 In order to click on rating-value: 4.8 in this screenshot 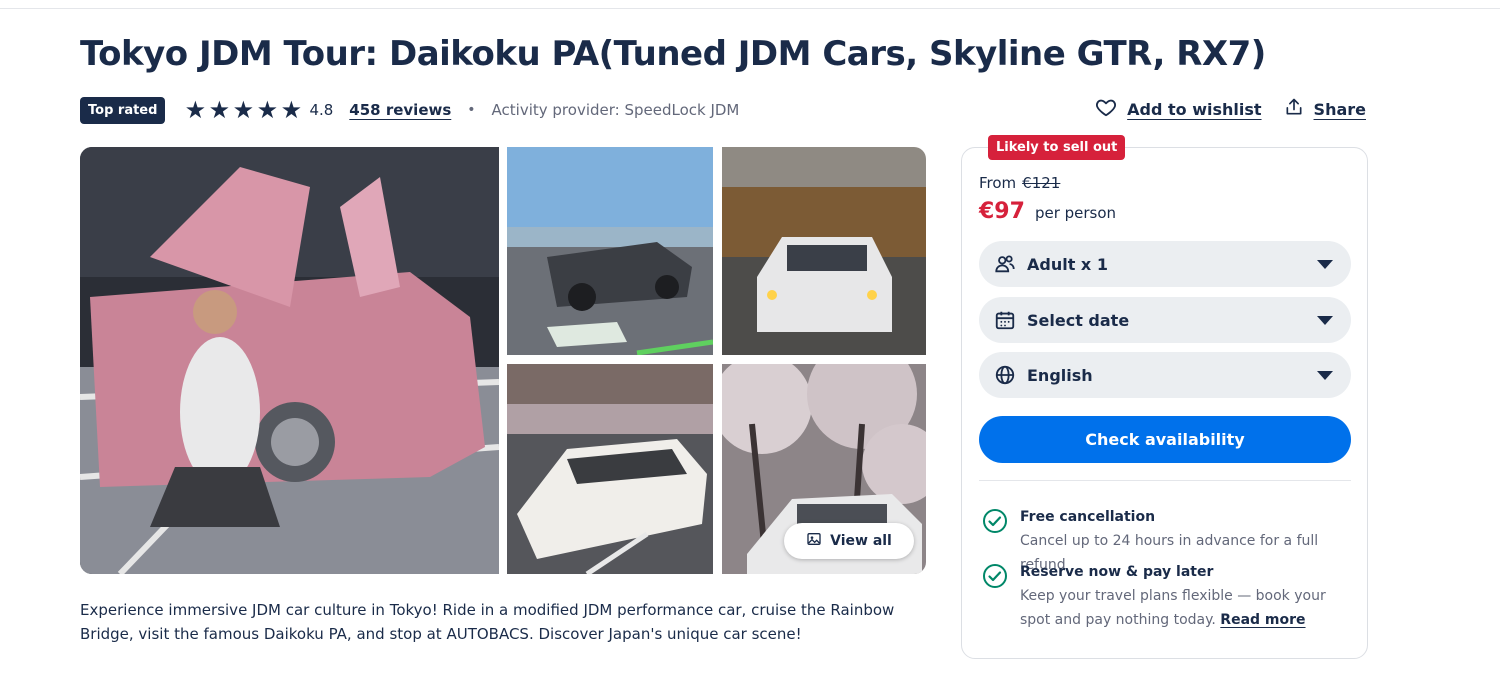, I will do `click(321, 110)`.